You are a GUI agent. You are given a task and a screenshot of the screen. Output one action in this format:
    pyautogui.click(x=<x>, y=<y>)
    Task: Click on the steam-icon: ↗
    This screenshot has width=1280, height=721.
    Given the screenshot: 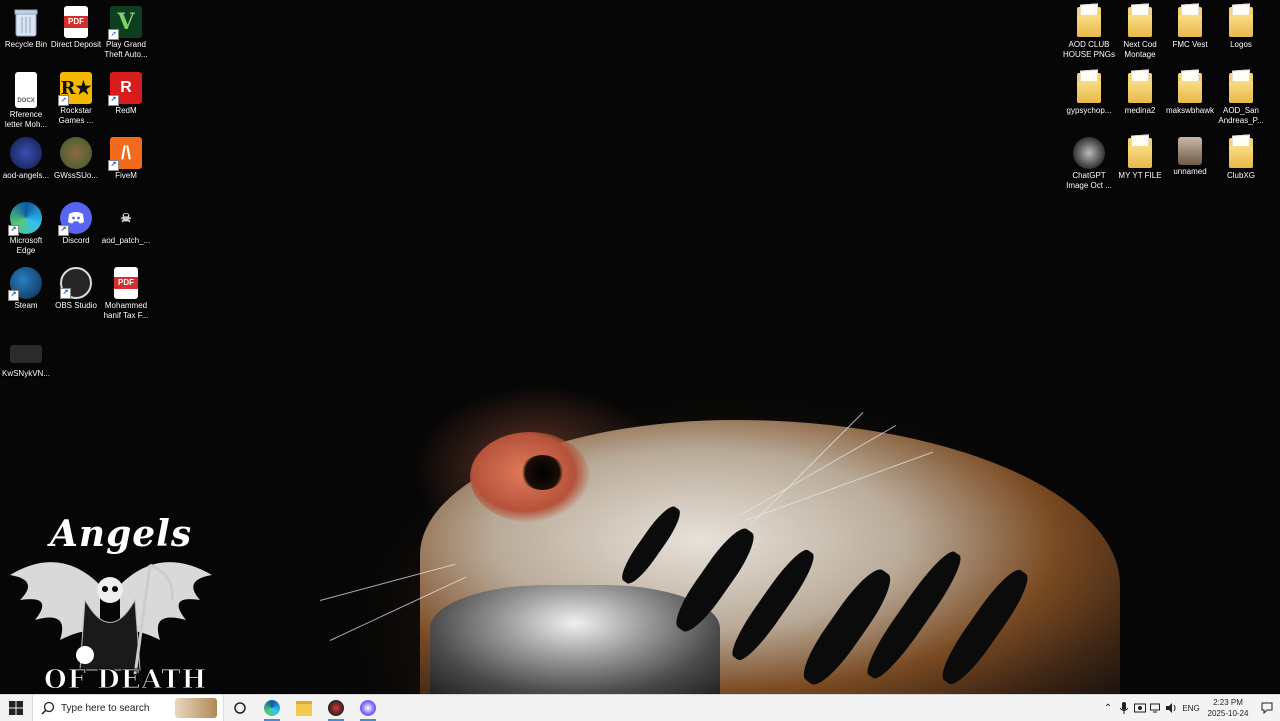 What is the action you would take?
    pyautogui.click(x=25, y=284)
    